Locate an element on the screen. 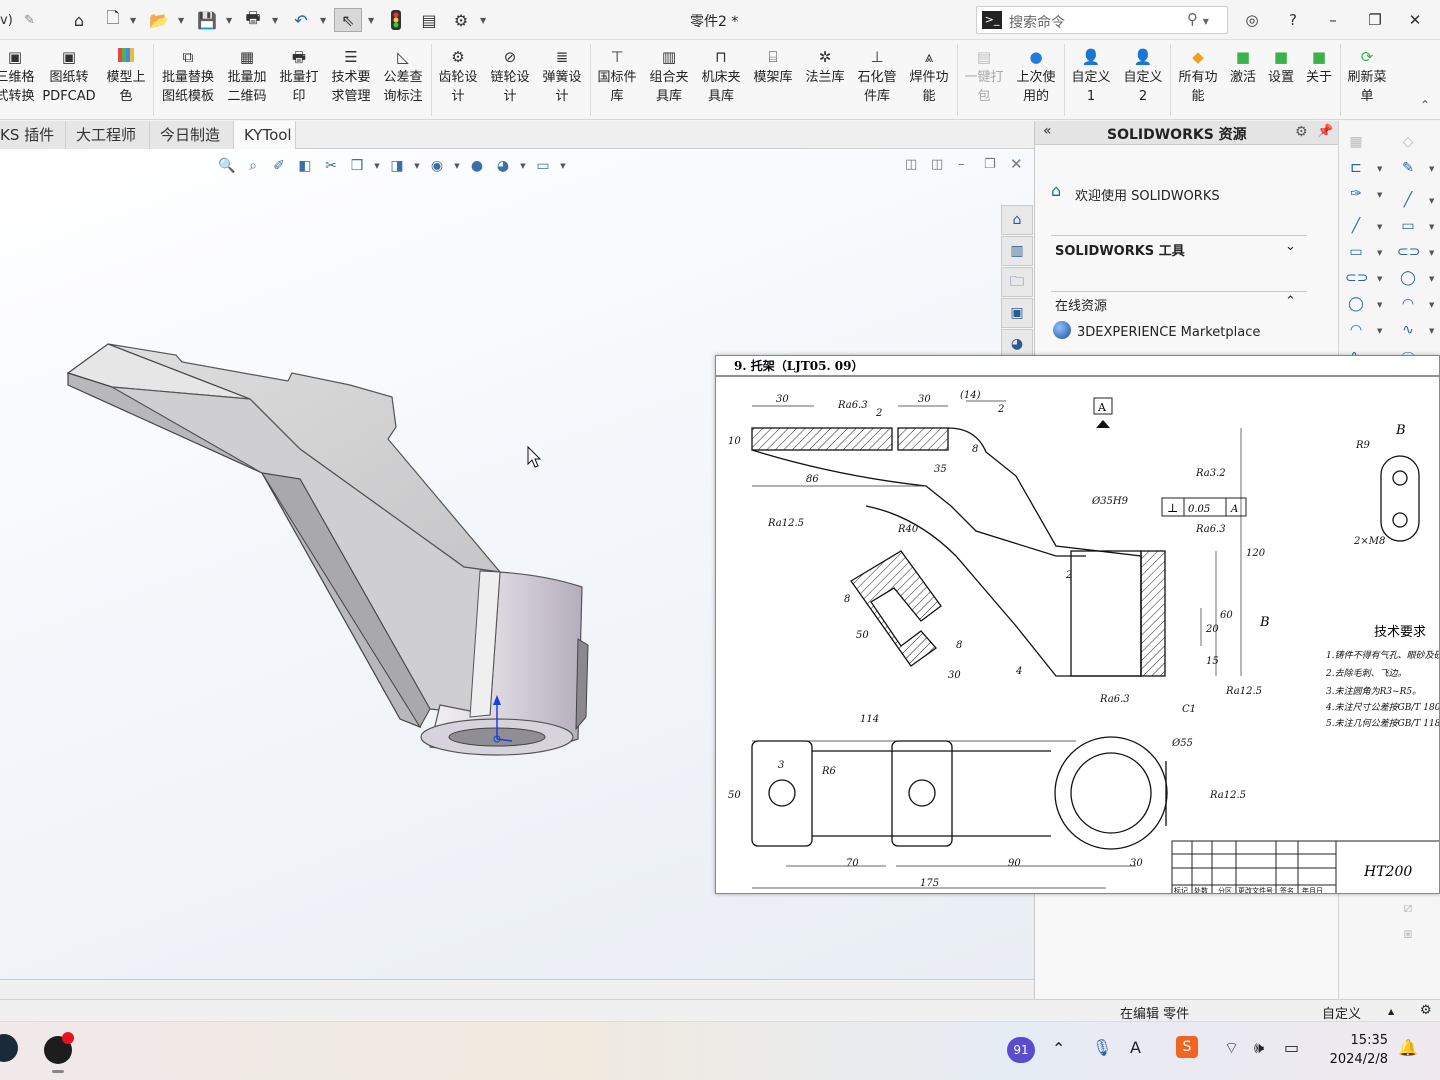 The width and height of the screenshot is (1440, 1080). online-section-header: 在线资源 is located at coordinates (1081, 304).